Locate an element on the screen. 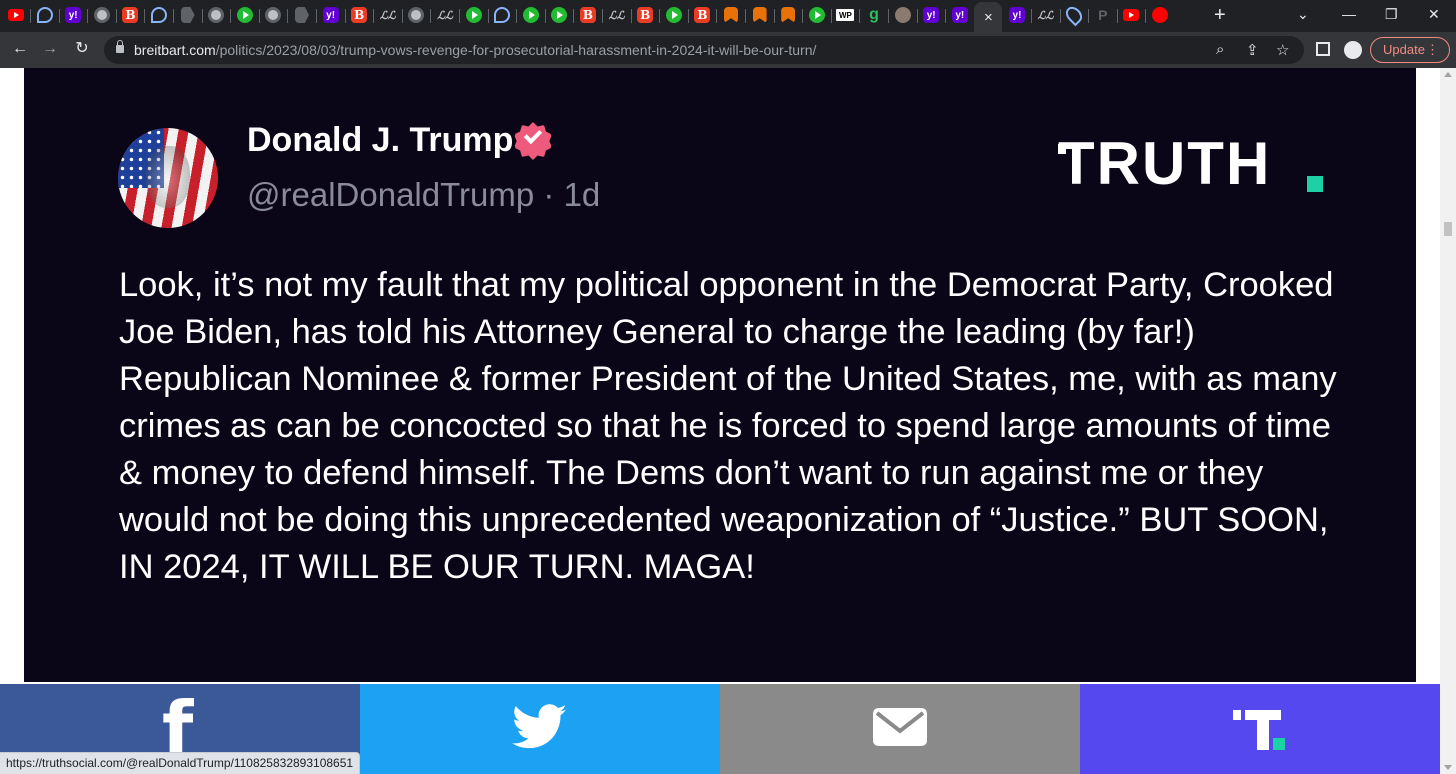 This screenshot has width=1456, height=774. zoom-icon: ⌕ is located at coordinates (1220, 49).